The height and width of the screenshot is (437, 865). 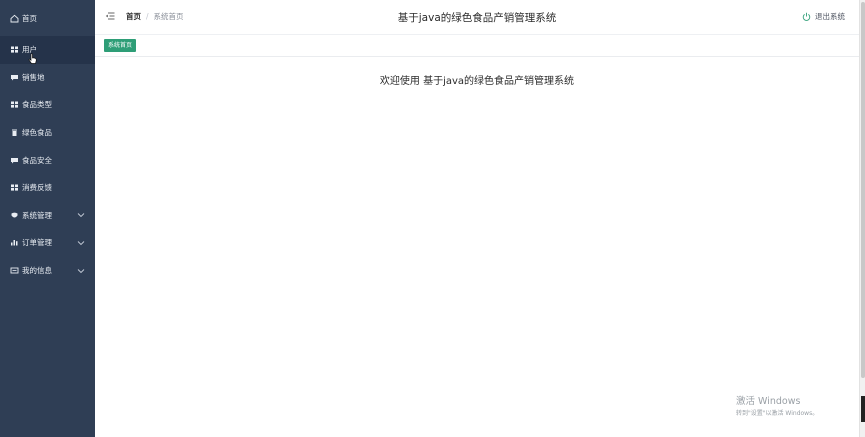 I want to click on sidebar-item-label: 食品类型, so click(x=37, y=105).